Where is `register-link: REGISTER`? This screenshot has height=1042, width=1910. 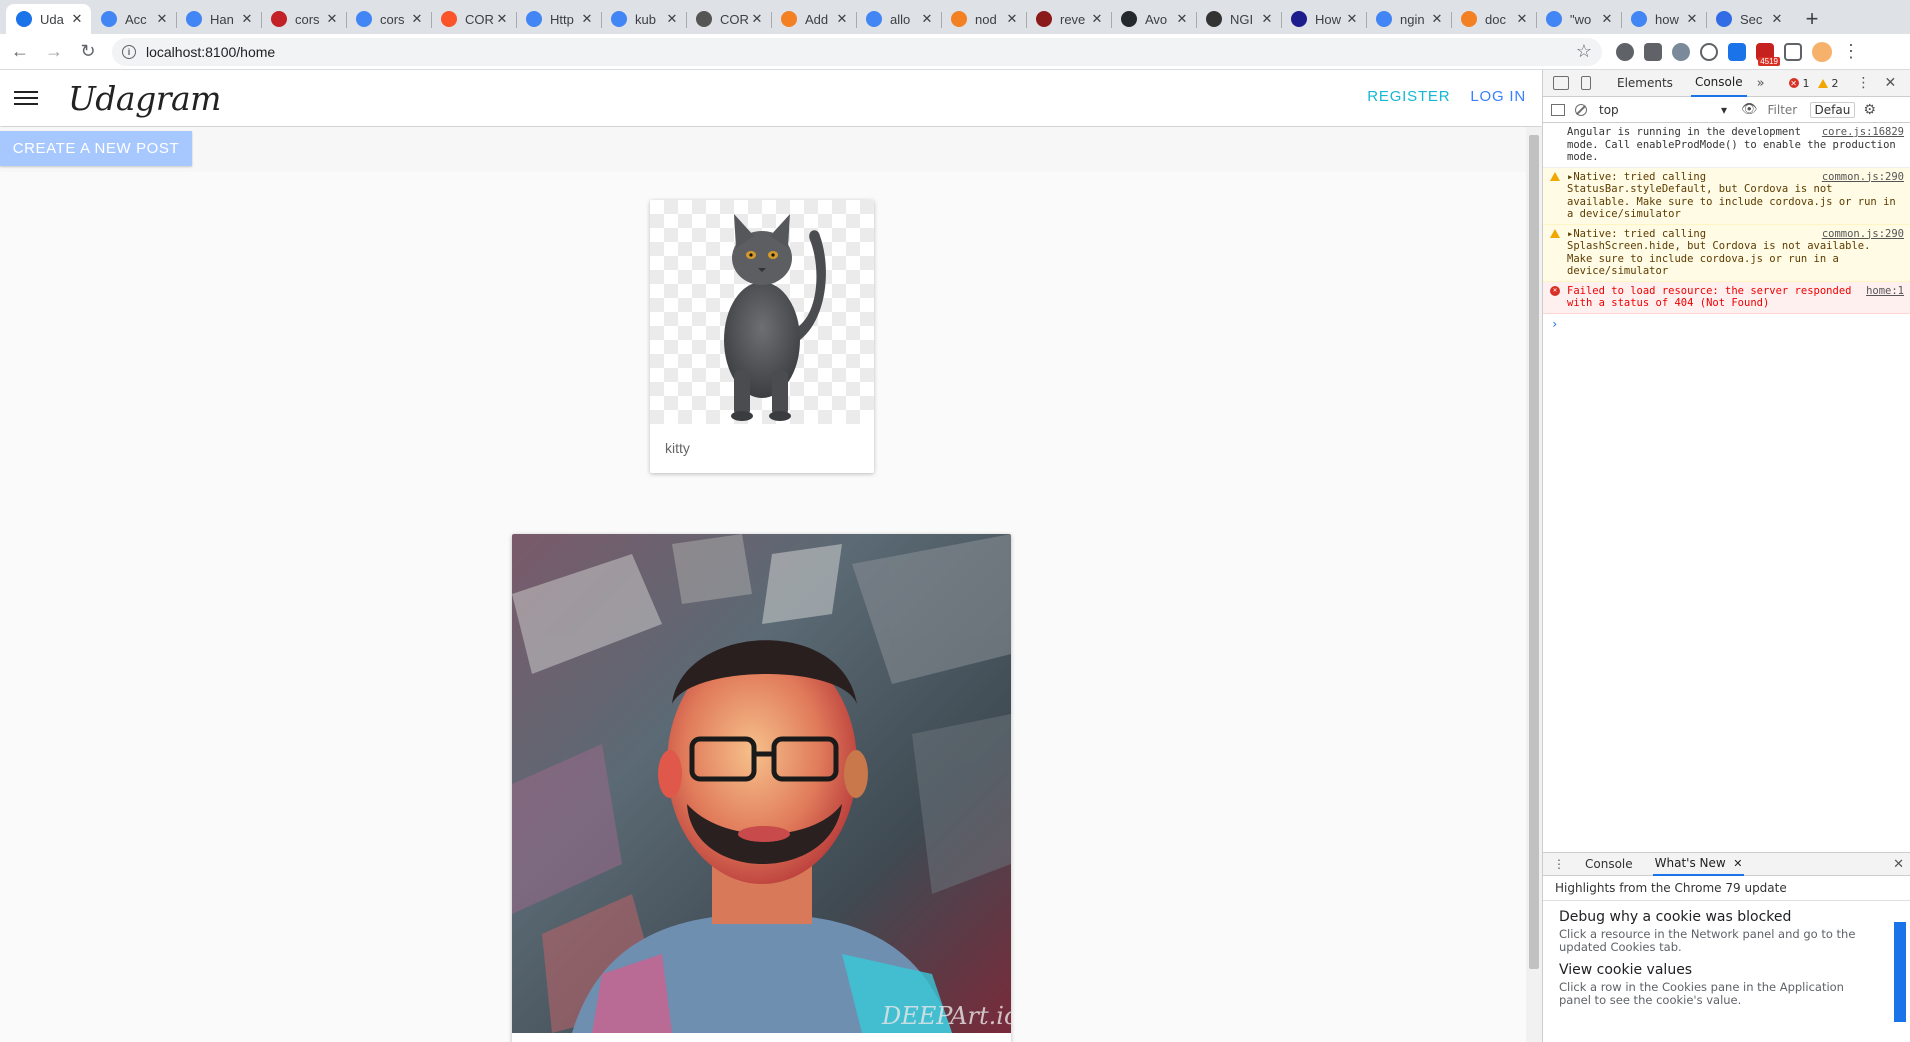
register-link: REGISTER is located at coordinates (1408, 96).